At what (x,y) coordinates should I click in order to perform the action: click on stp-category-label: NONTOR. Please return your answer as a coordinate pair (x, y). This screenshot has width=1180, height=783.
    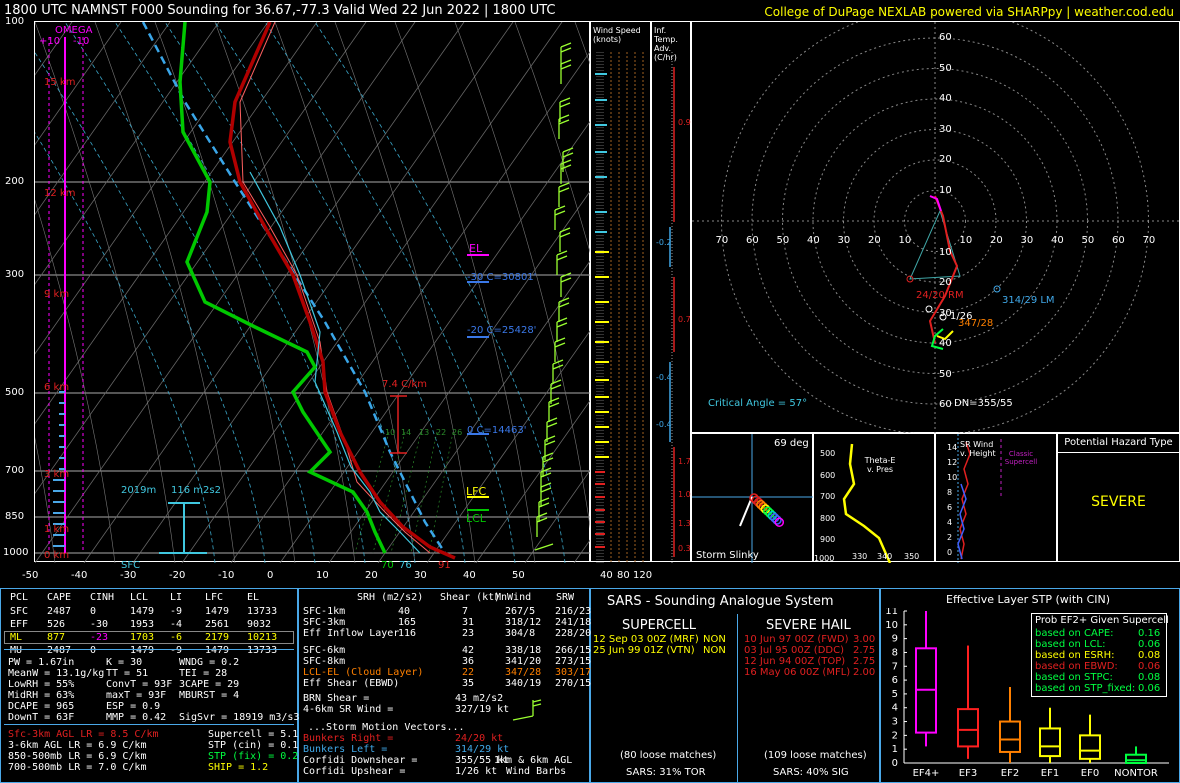
    Looking at the image, I should click on (1136, 773).